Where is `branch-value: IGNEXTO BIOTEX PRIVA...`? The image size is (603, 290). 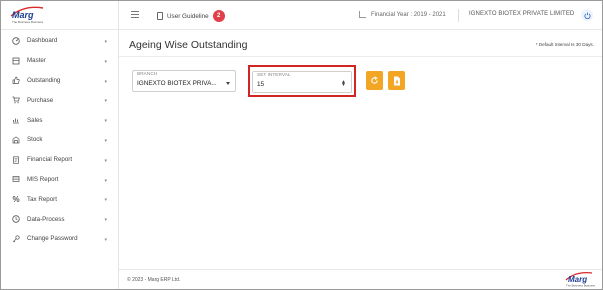 branch-value: IGNEXTO BIOTEX PRIVA... is located at coordinates (177, 83).